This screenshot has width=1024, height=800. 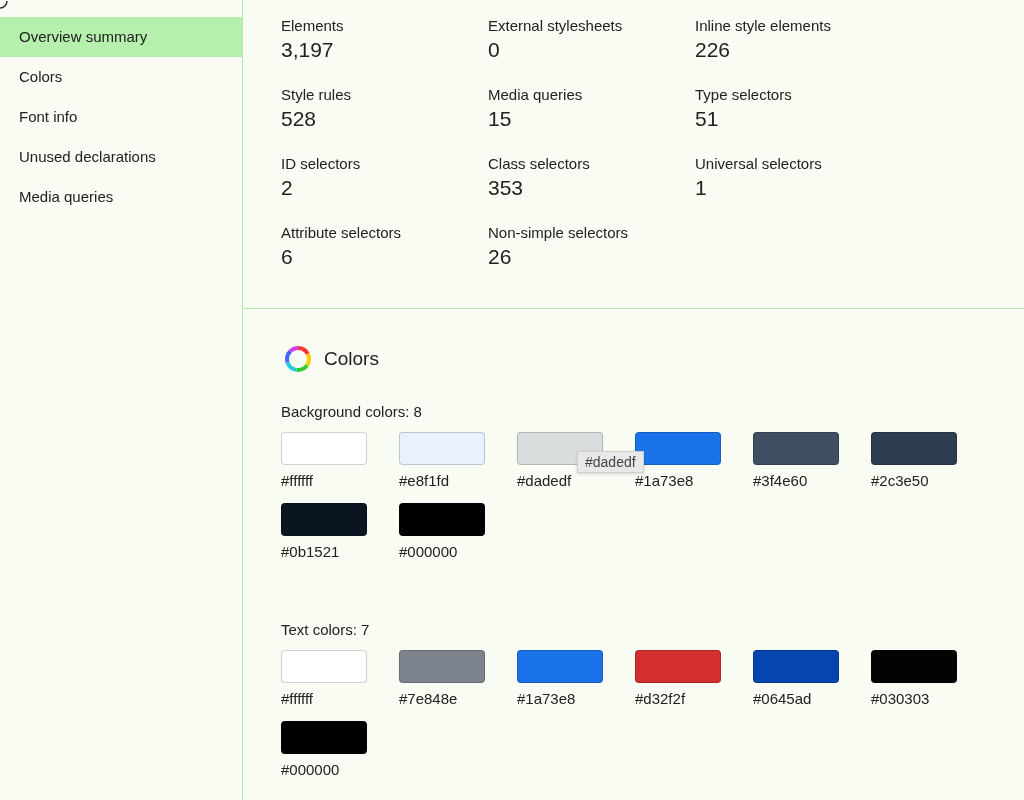 What do you see at coordinates (310, 552) in the screenshot?
I see `color-code: #0b1521` at bounding box center [310, 552].